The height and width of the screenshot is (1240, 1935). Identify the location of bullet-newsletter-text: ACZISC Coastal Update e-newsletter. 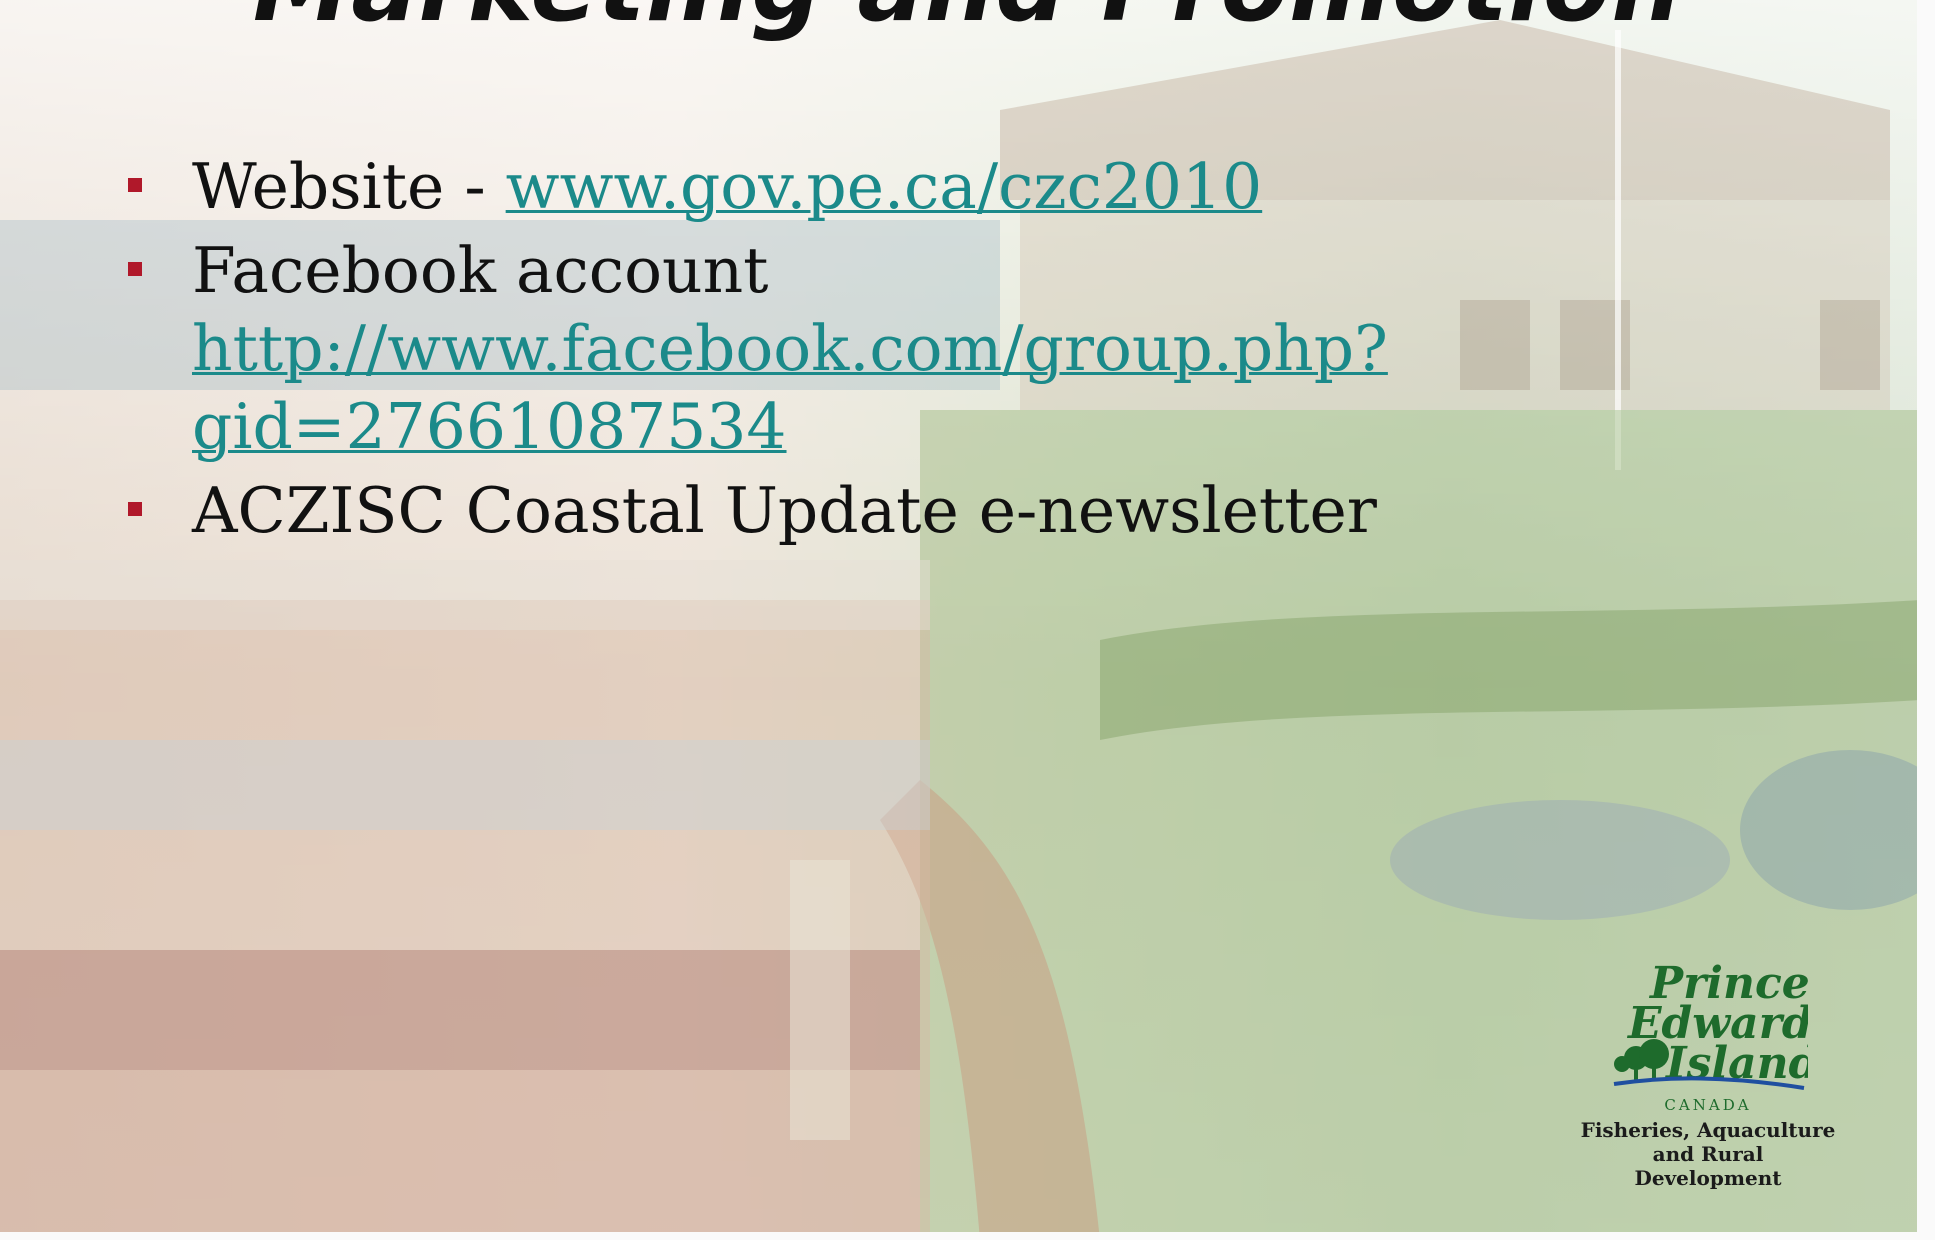
(784, 510).